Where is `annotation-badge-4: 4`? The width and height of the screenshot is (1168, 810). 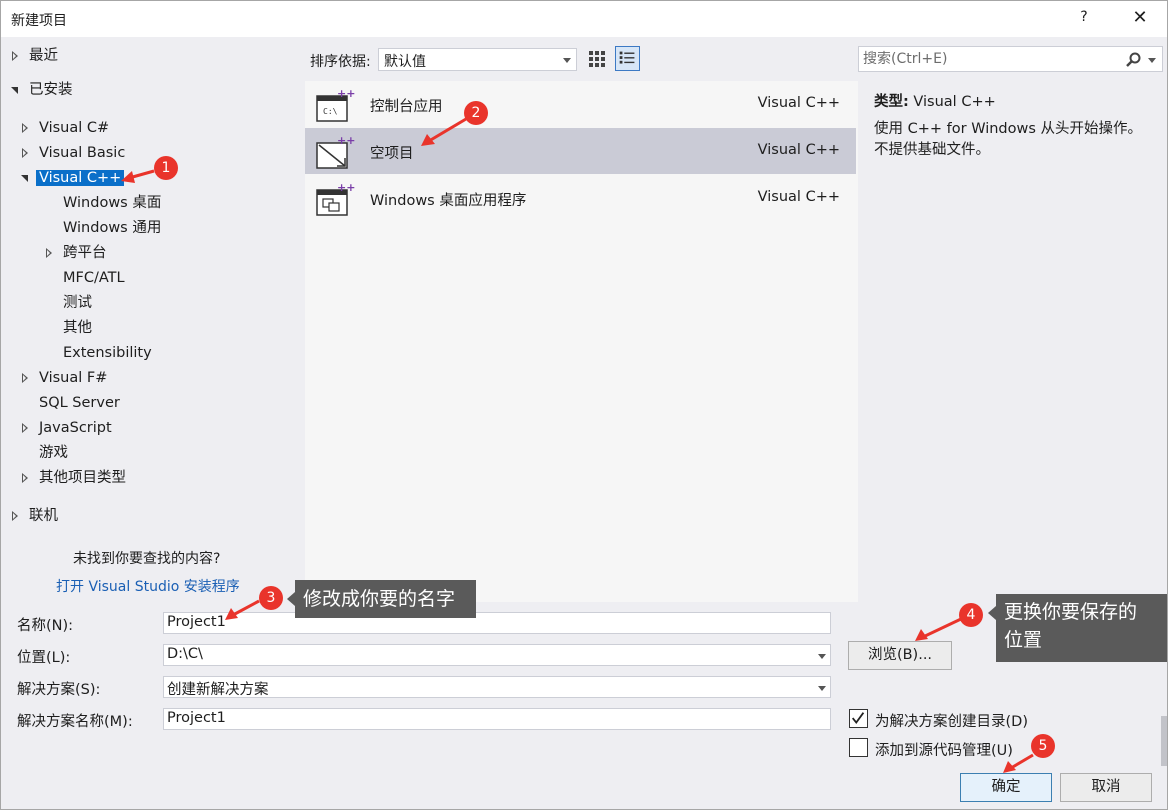 annotation-badge-4: 4 is located at coordinates (971, 615).